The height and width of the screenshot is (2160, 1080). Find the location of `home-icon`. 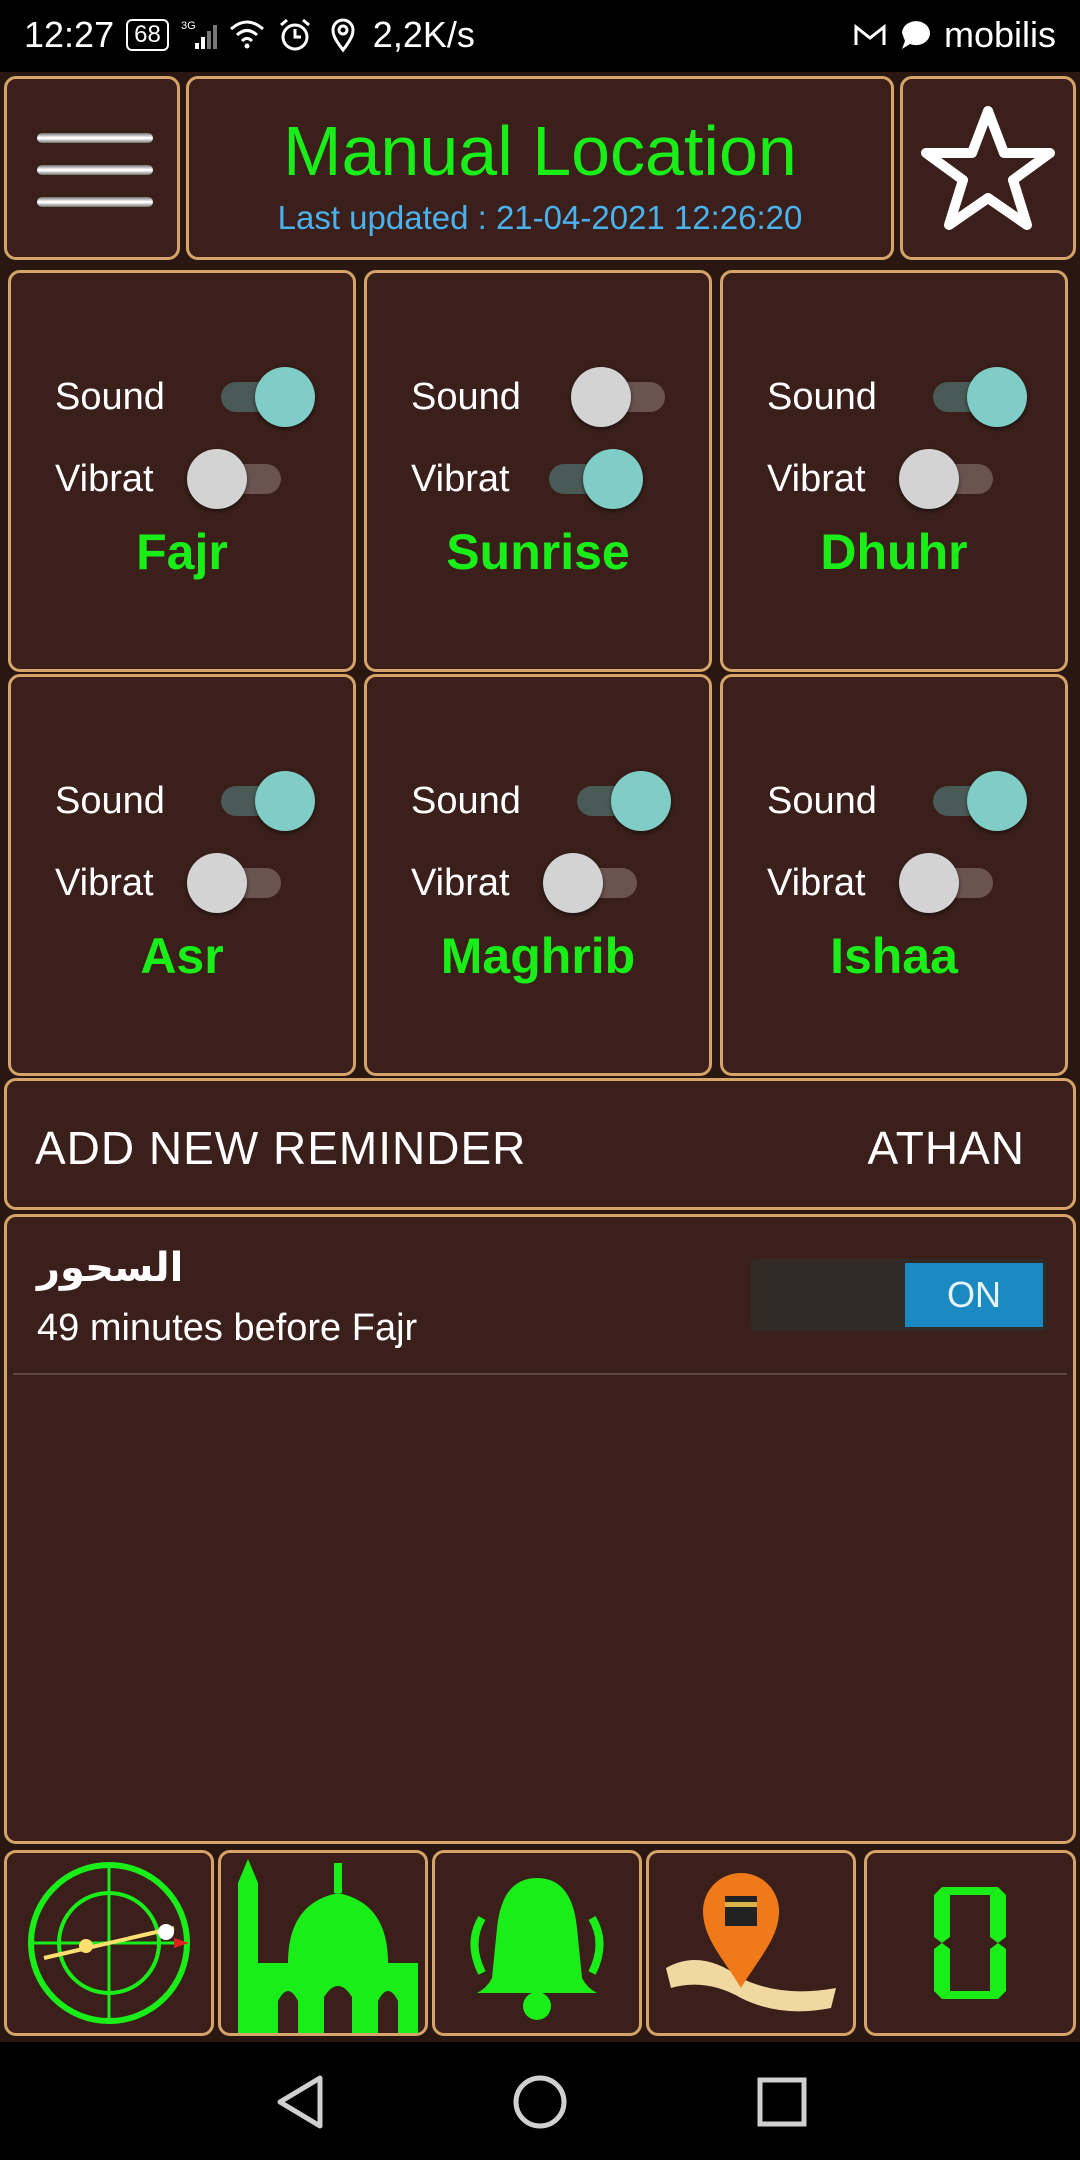

home-icon is located at coordinates (540, 2102).